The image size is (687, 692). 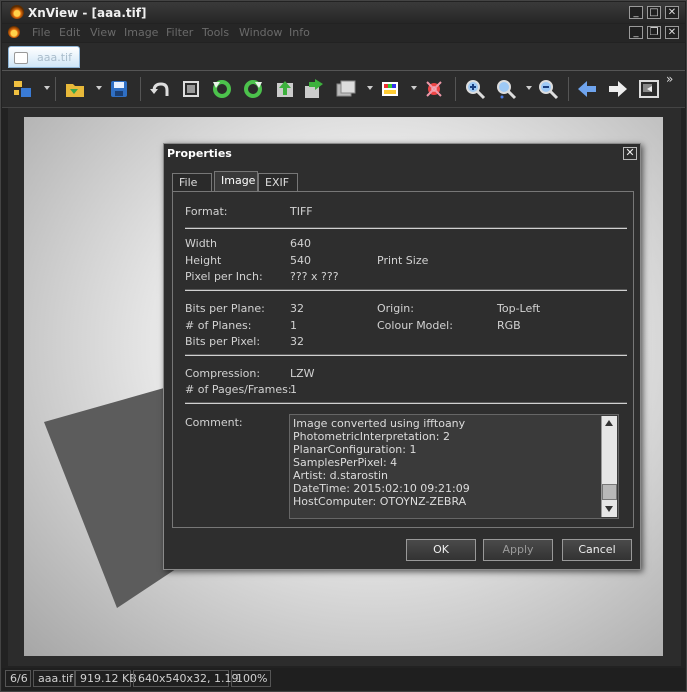 What do you see at coordinates (218, 325) in the screenshot?
I see `planes-label: # of Planes:` at bounding box center [218, 325].